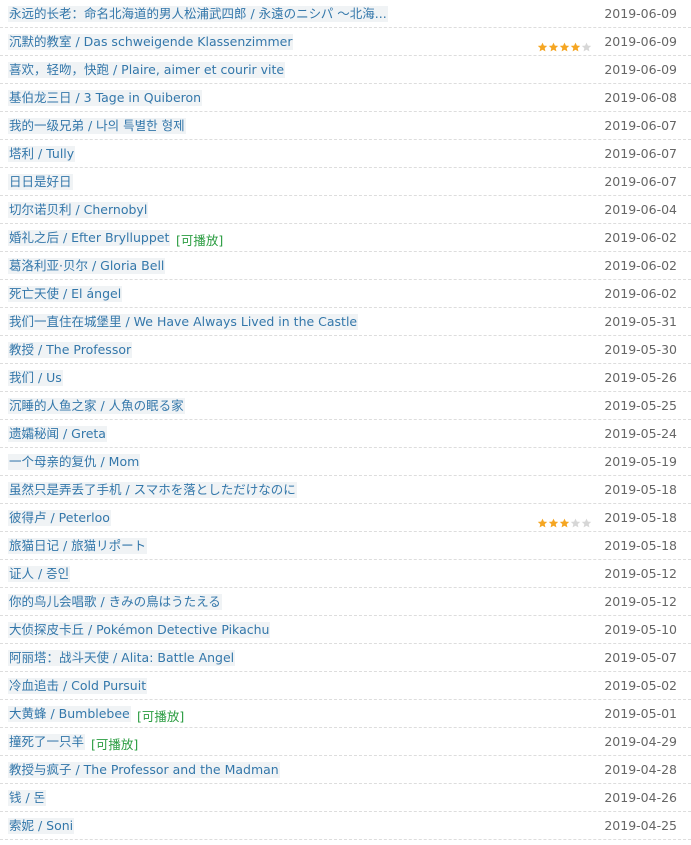 This screenshot has width=691, height=845. Describe the element at coordinates (35, 378) in the screenshot. I see `movie-title-link: 我们 / Us` at that location.